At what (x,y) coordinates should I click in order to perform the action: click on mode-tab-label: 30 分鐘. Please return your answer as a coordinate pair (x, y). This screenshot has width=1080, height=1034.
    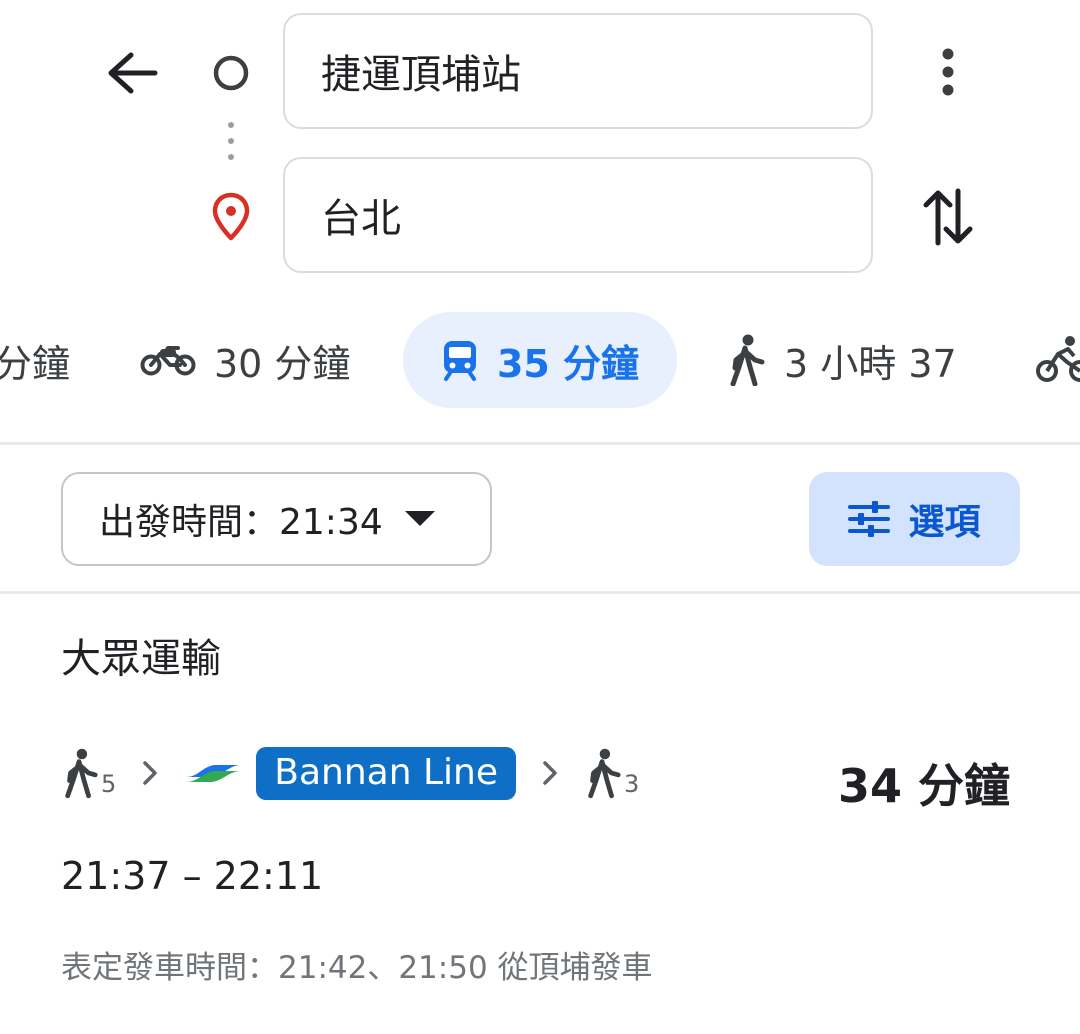
    Looking at the image, I should click on (282, 363).